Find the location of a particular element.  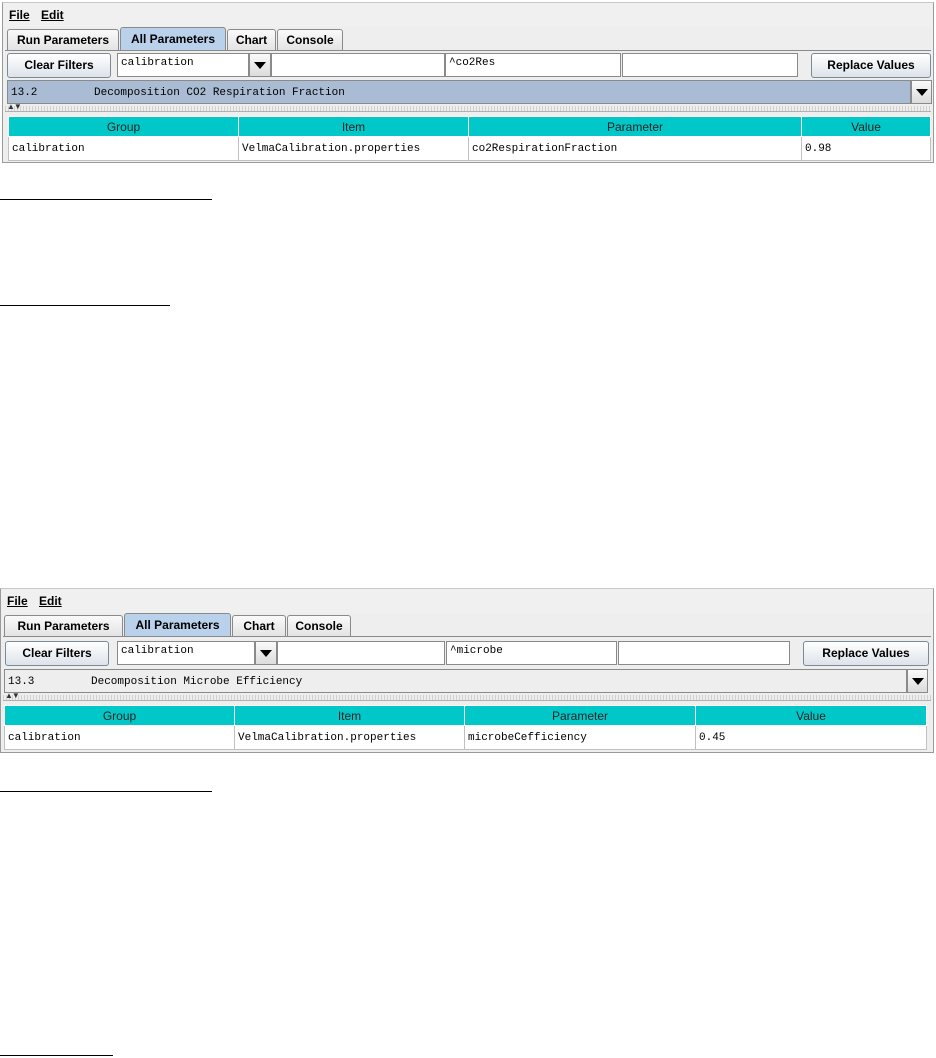

parameter-filter-field: ^microbe is located at coordinates (531, 653).